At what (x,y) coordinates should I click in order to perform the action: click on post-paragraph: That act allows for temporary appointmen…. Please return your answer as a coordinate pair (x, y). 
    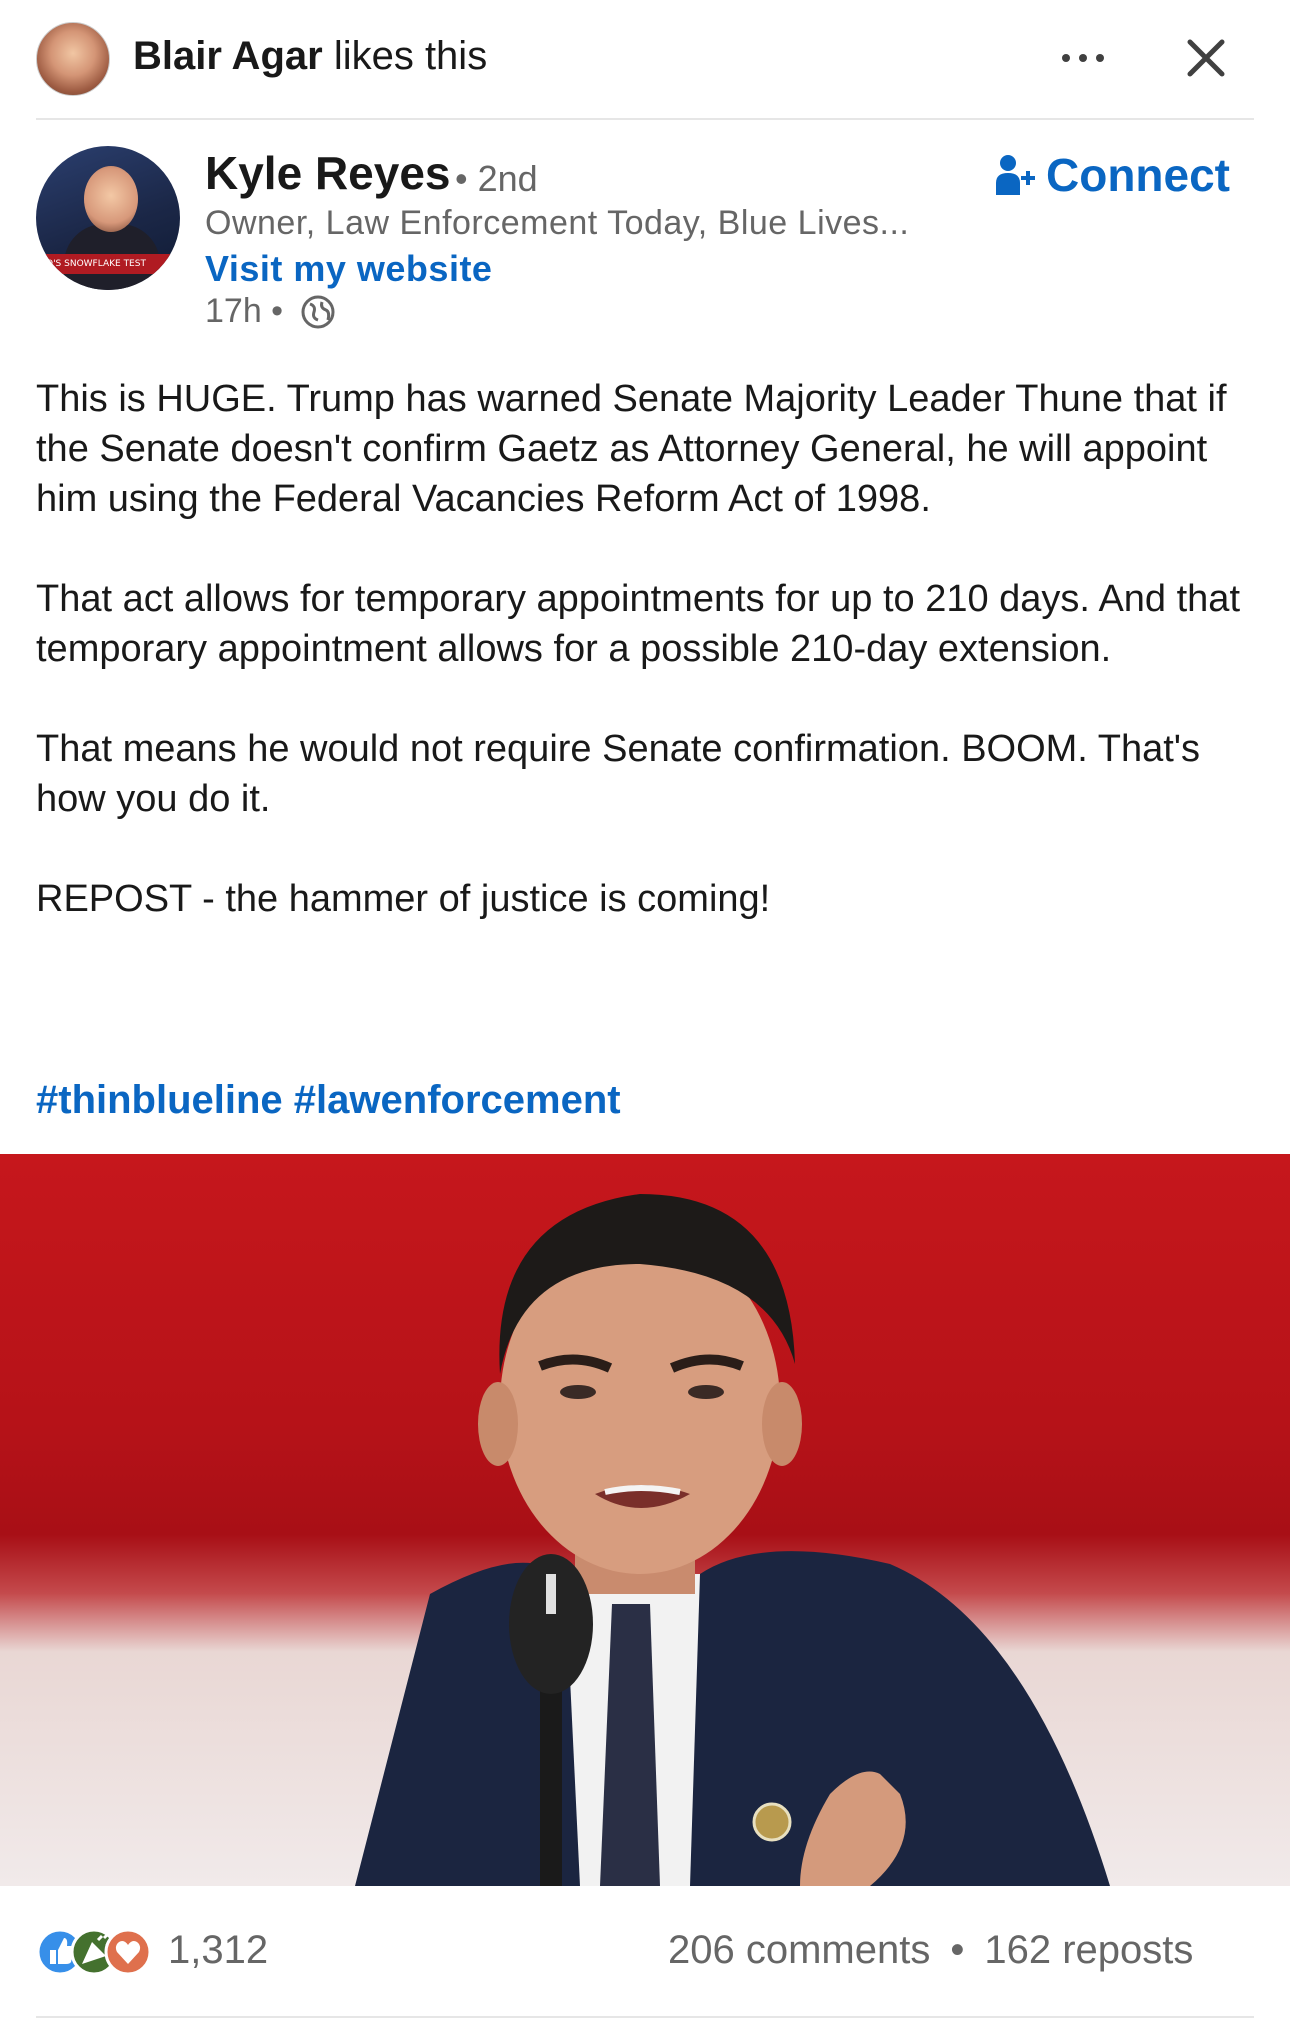
    Looking at the image, I should click on (638, 624).